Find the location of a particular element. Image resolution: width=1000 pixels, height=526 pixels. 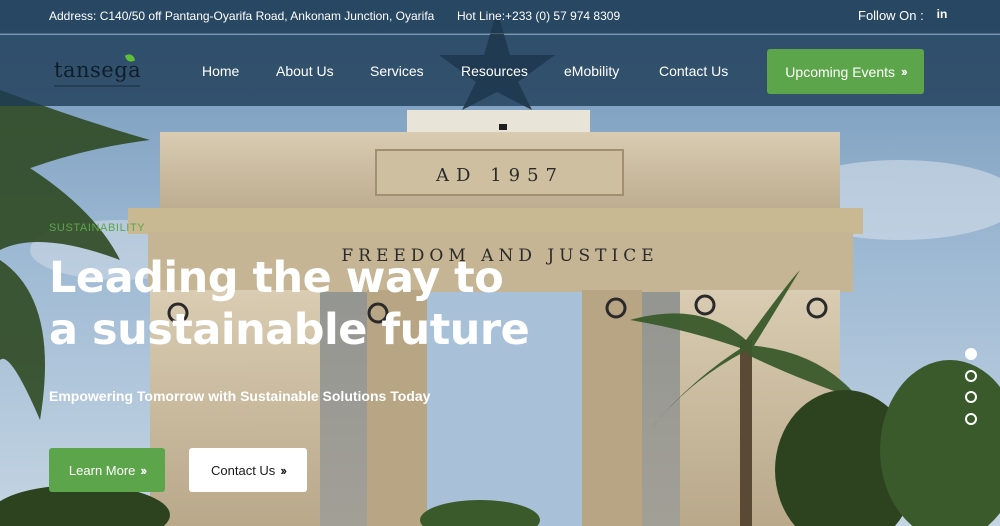

upcoming-events-button: Upcoming Events ›› is located at coordinates (845, 71).